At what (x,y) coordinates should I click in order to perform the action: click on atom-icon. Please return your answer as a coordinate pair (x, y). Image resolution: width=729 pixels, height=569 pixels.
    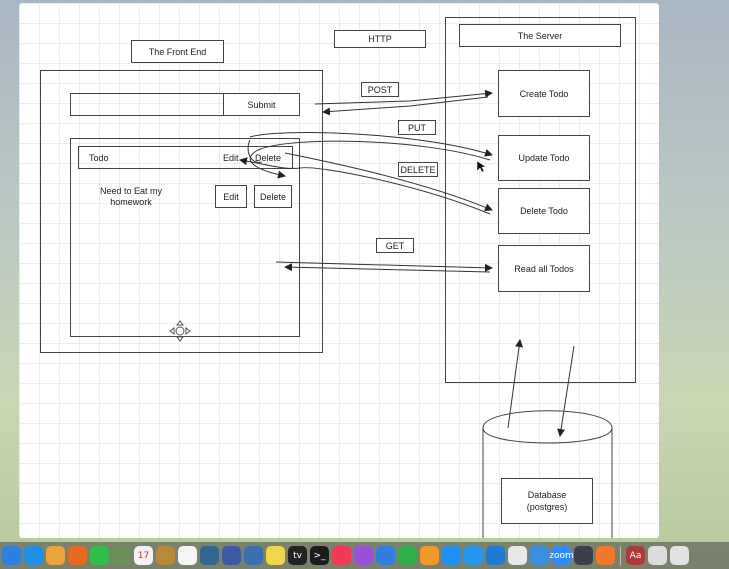
    Looking at the image, I should click on (583, 555).